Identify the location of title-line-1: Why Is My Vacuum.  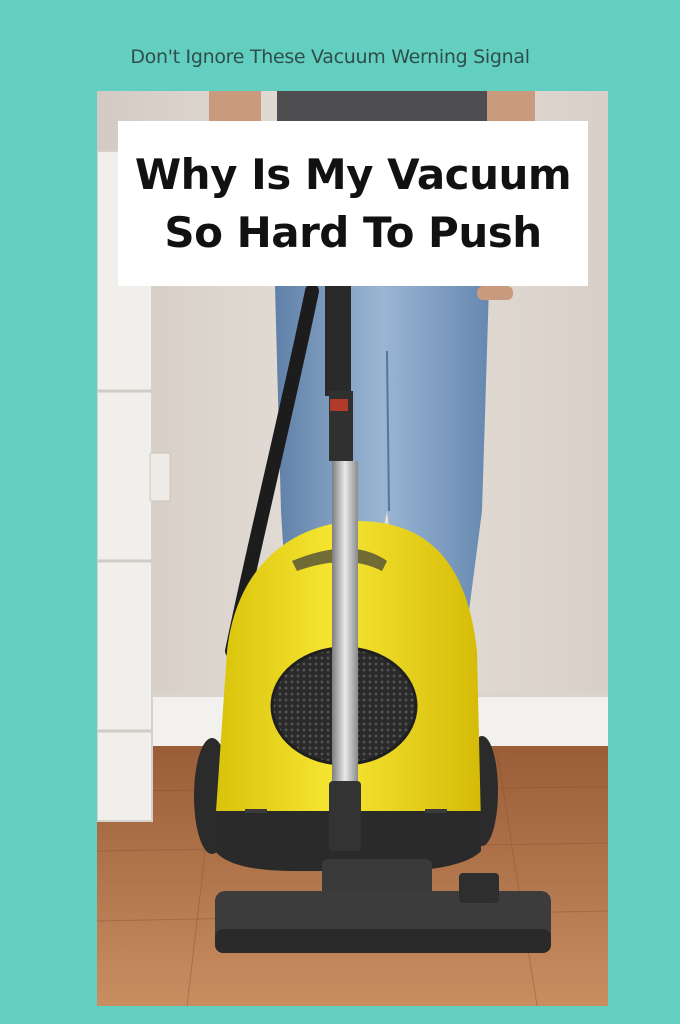
(353, 174).